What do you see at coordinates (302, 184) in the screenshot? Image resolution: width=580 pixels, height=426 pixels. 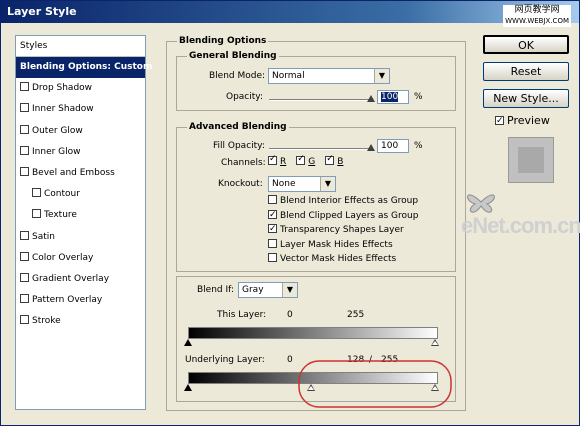 I see `knockout-dropdown: None ▼` at bounding box center [302, 184].